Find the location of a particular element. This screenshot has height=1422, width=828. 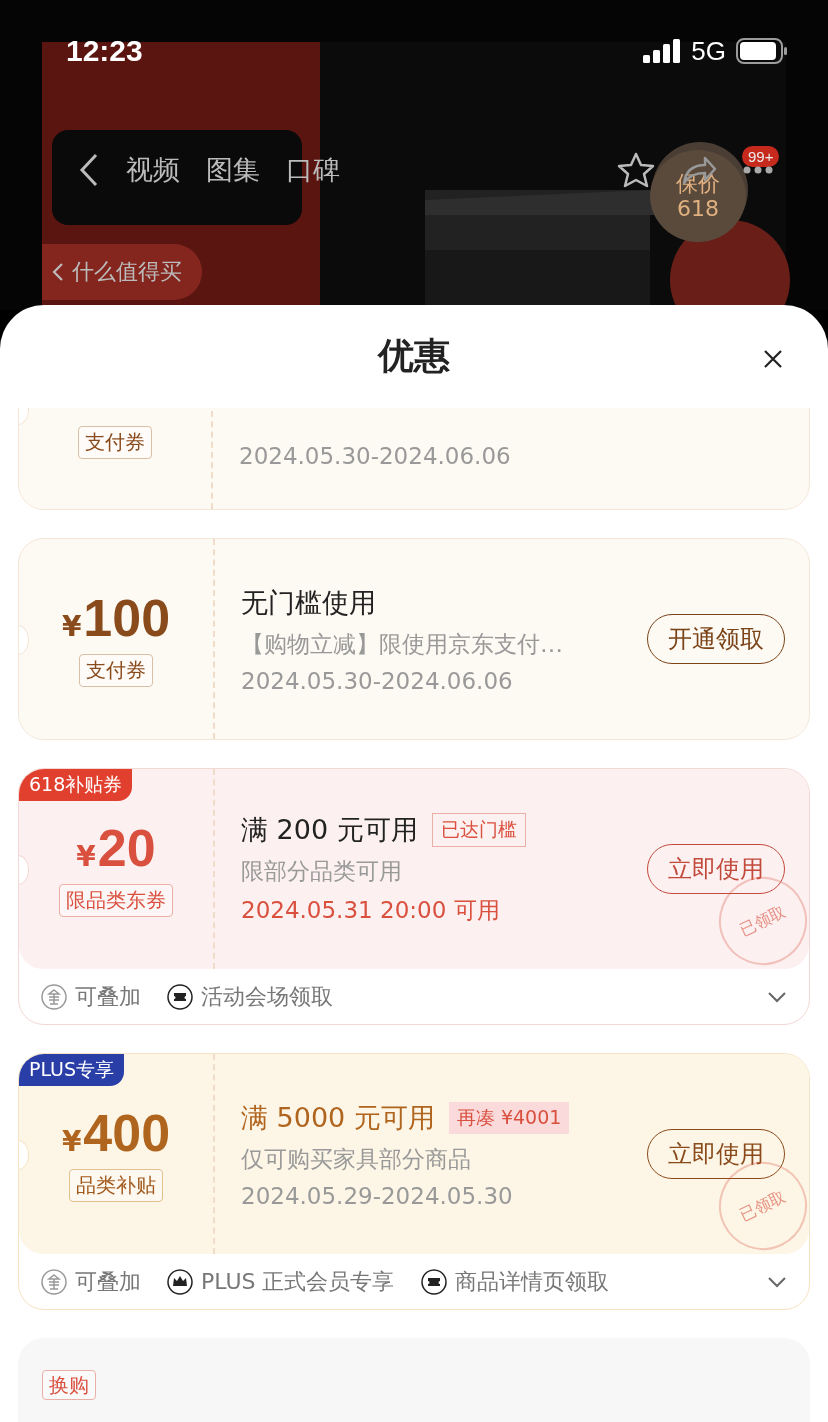

coupon-amount: 100 is located at coordinates (127, 617).